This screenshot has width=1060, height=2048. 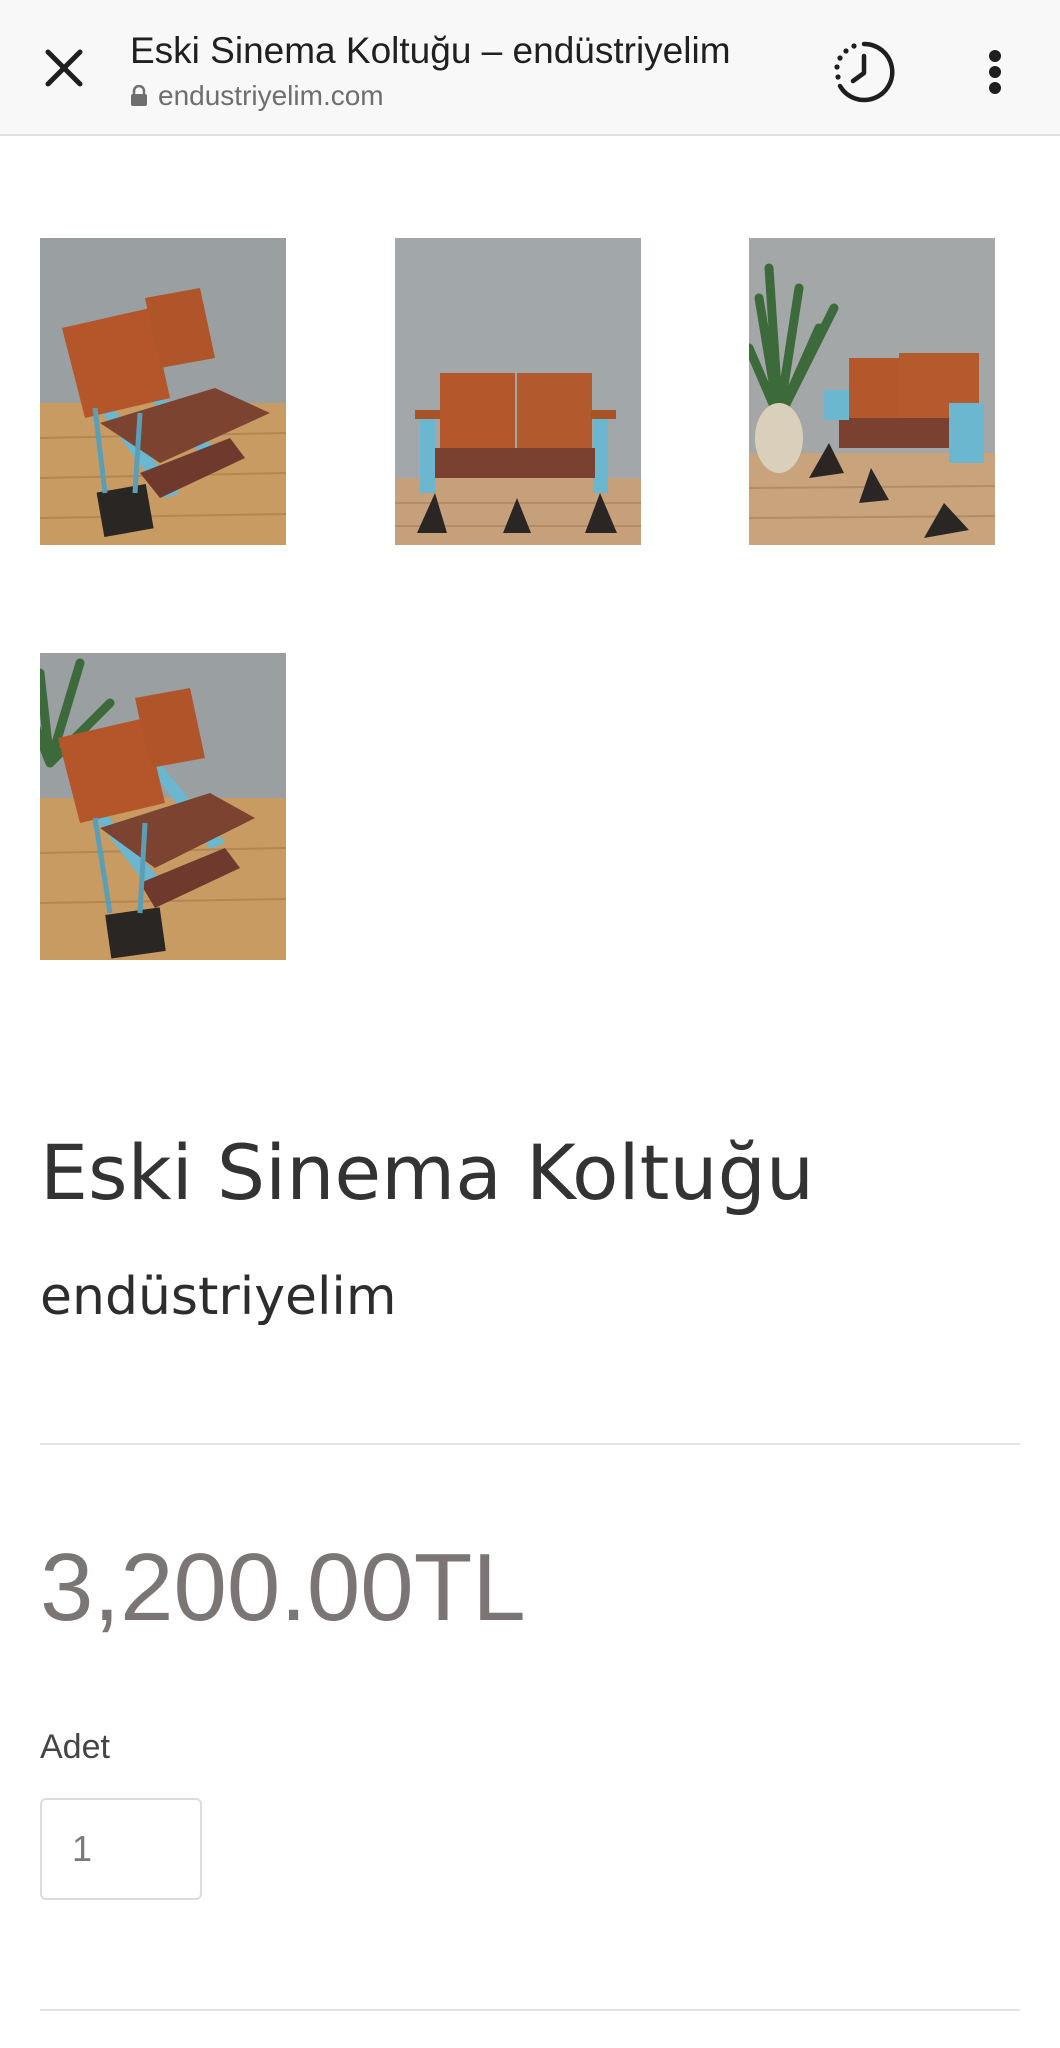 What do you see at coordinates (271, 95) in the screenshot?
I see `page-url: endustriyelim.com` at bounding box center [271, 95].